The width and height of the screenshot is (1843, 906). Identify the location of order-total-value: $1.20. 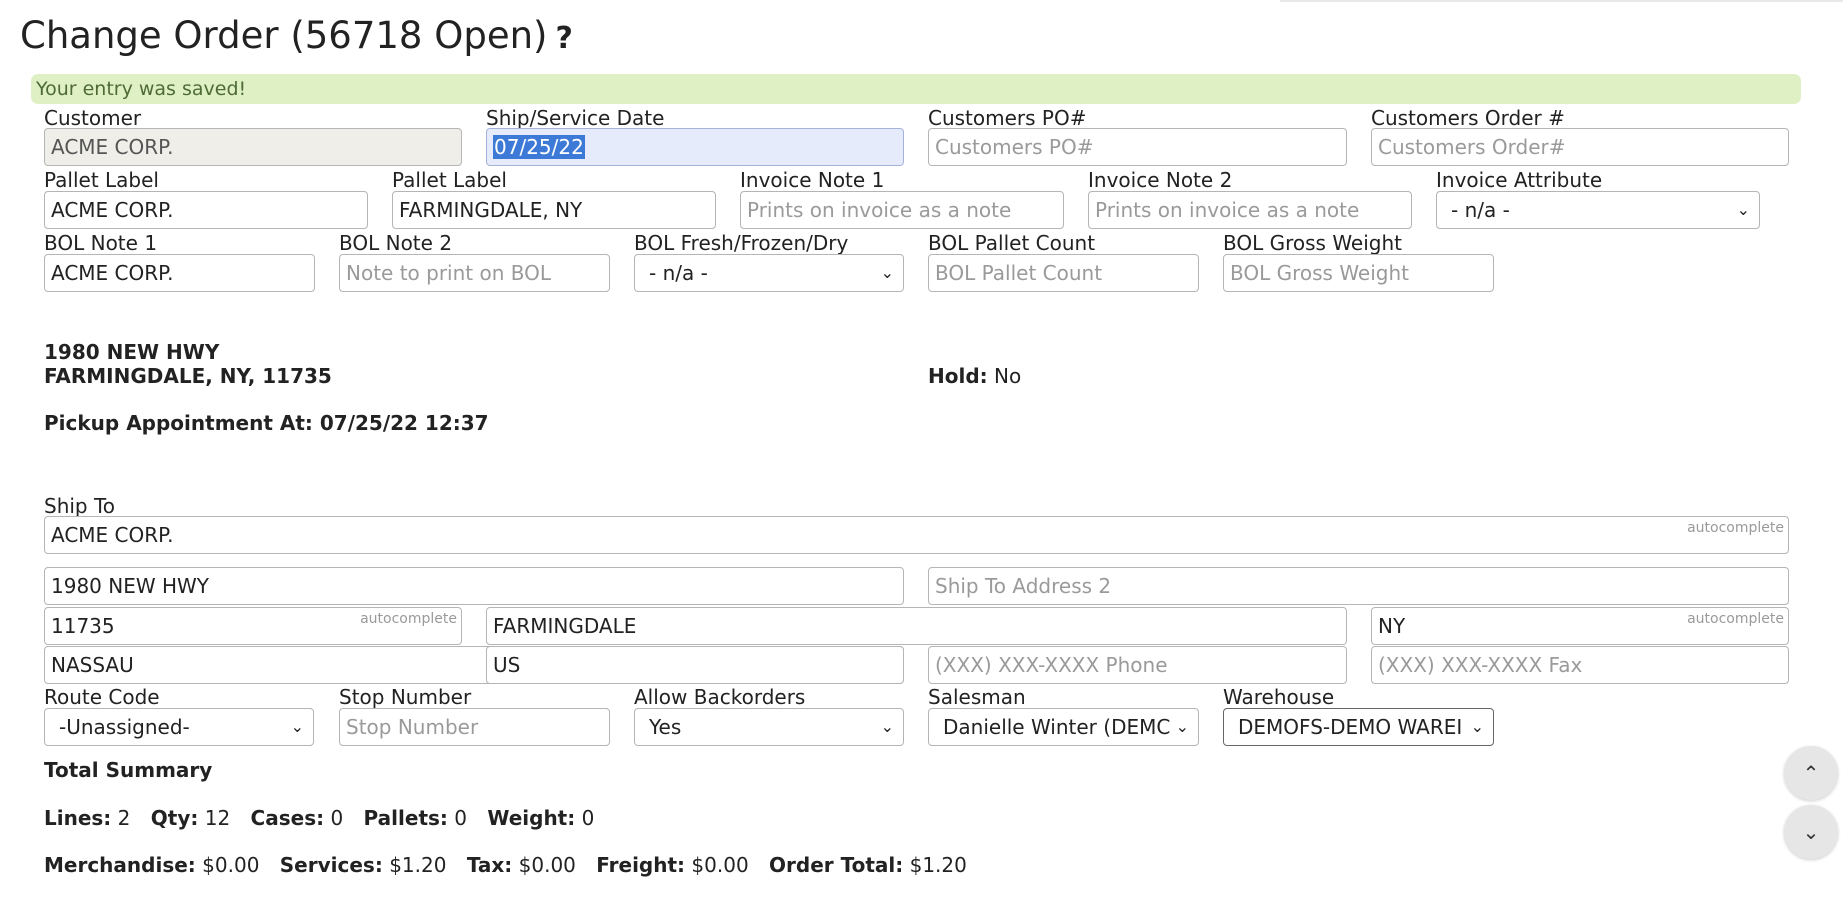
(938, 865).